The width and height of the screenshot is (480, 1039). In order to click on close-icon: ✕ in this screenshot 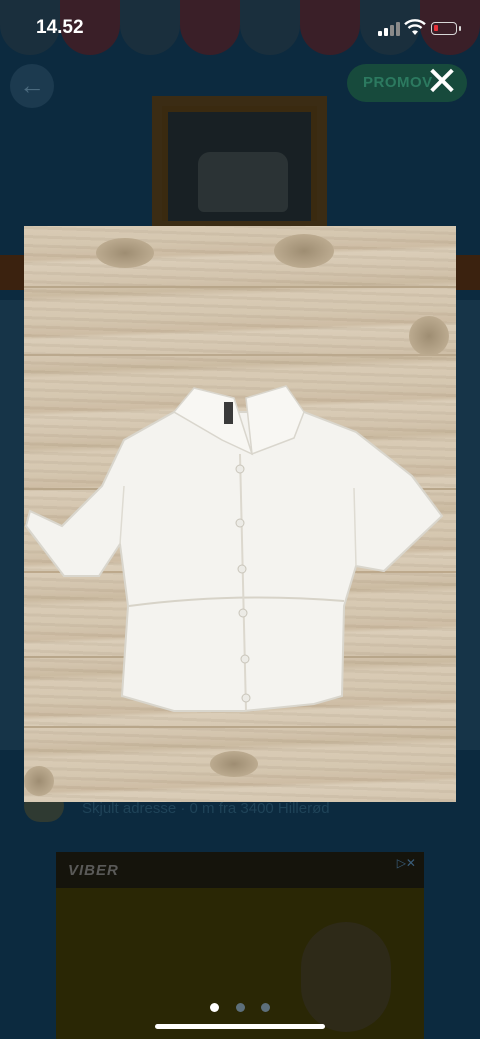, I will do `click(442, 82)`.